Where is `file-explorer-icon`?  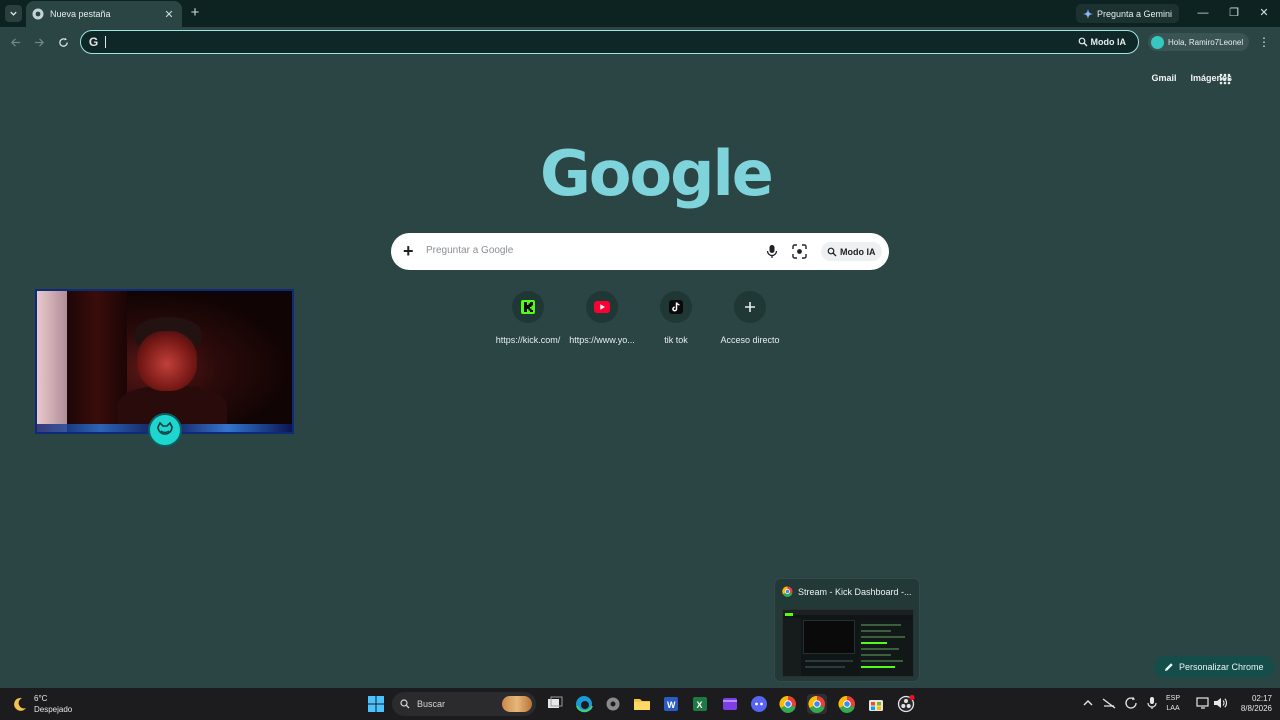
file-explorer-icon is located at coordinates (642, 704).